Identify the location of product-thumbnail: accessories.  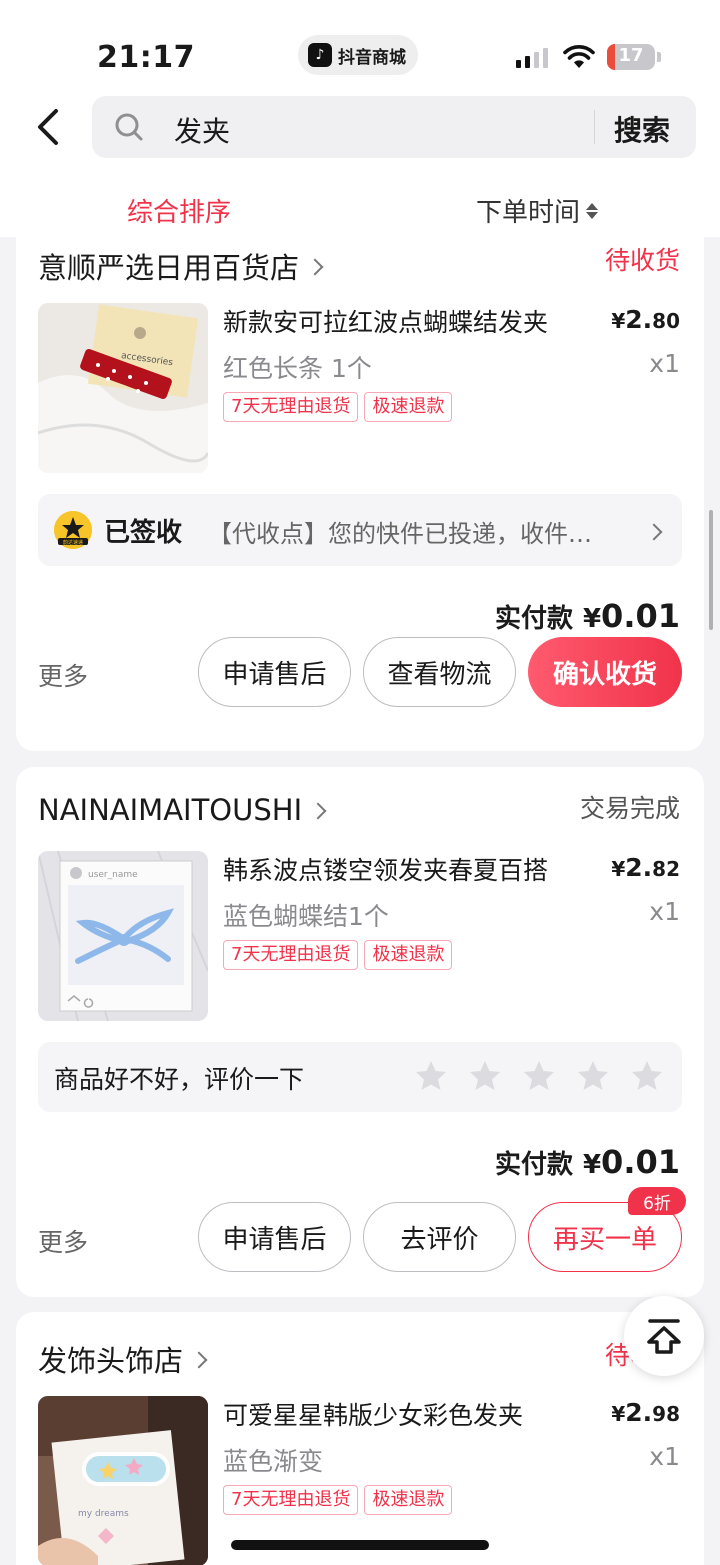
(123, 388).